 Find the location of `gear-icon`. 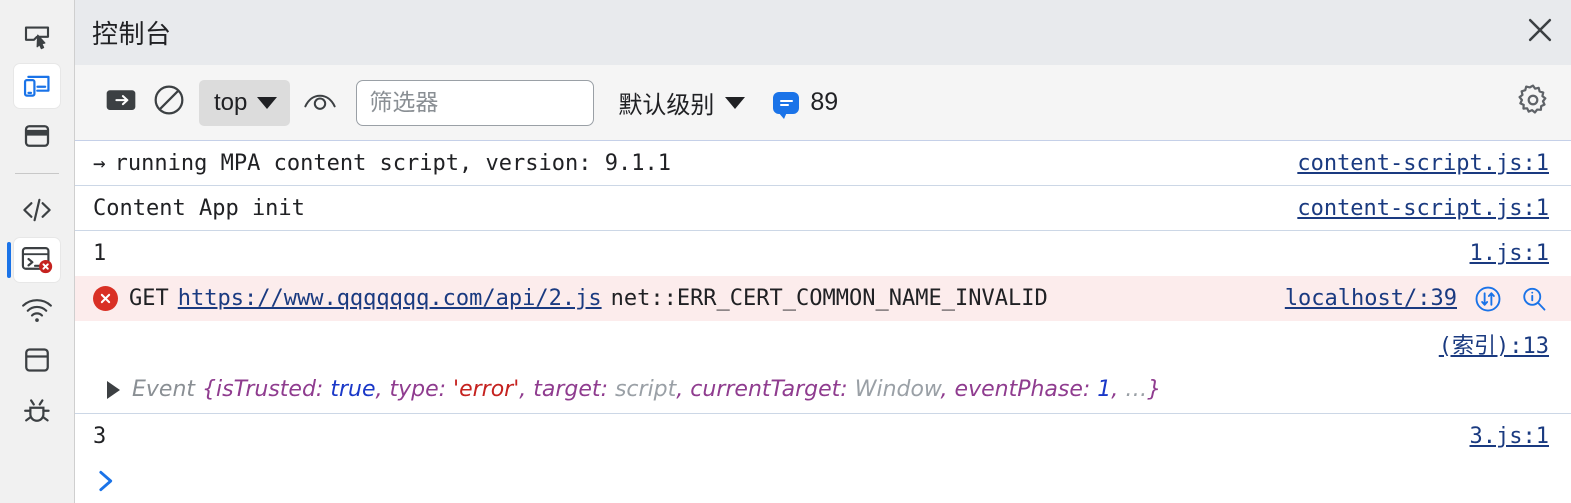

gear-icon is located at coordinates (1533, 102).